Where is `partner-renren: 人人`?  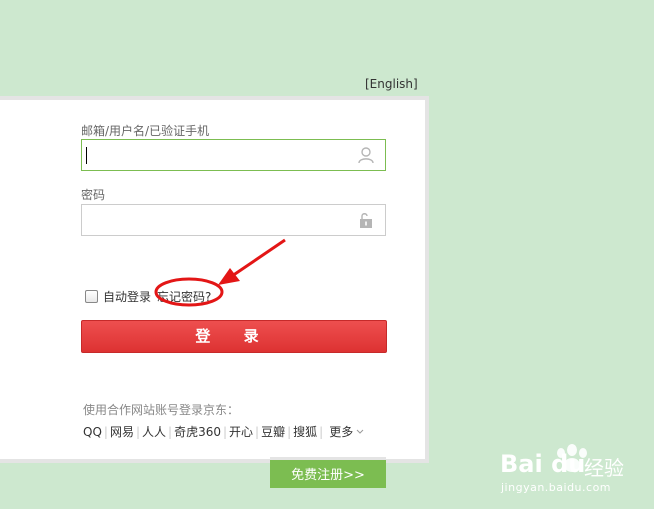
partner-renren: 人人 is located at coordinates (154, 431).